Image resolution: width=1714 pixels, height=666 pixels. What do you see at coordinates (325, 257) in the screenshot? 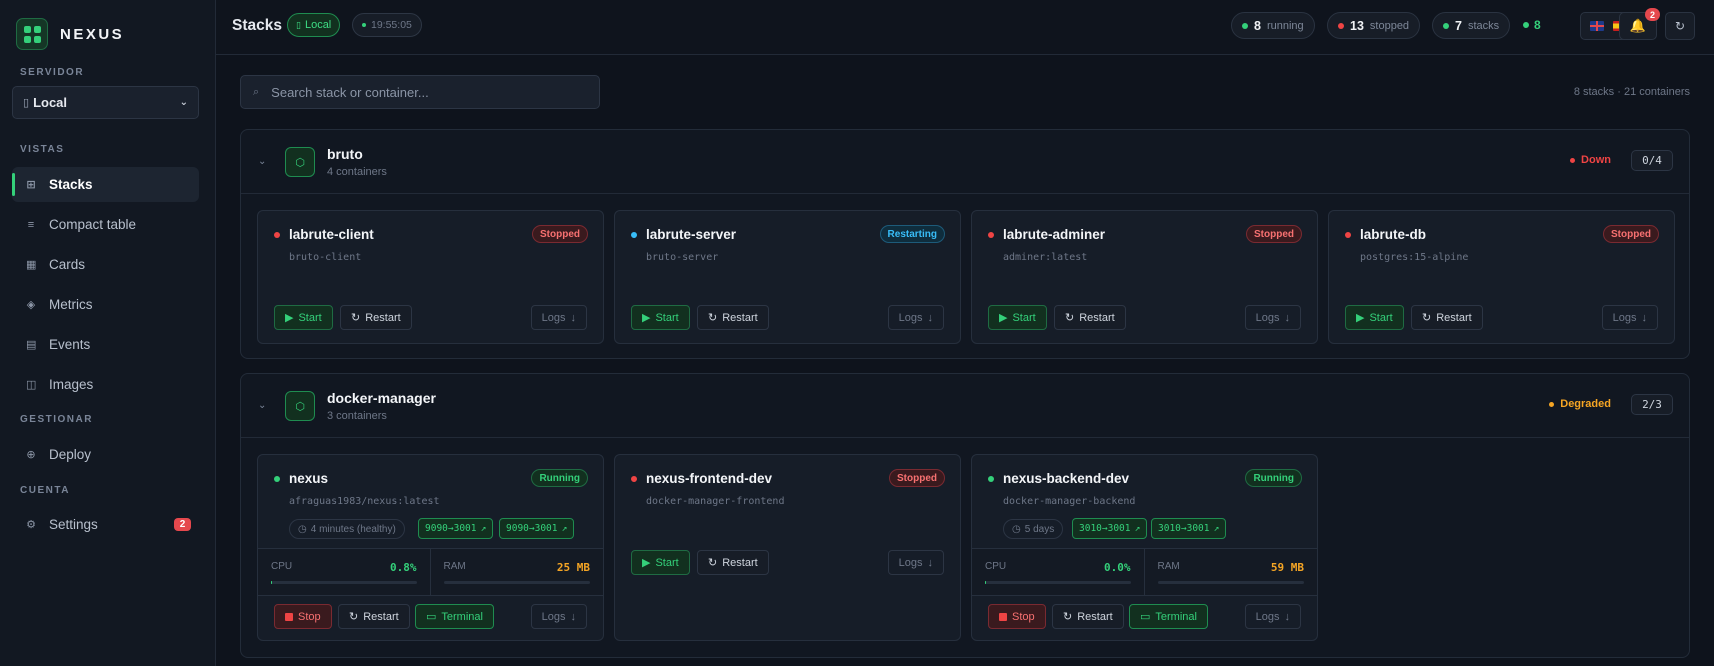
I see `container-image: bruto-client` at bounding box center [325, 257].